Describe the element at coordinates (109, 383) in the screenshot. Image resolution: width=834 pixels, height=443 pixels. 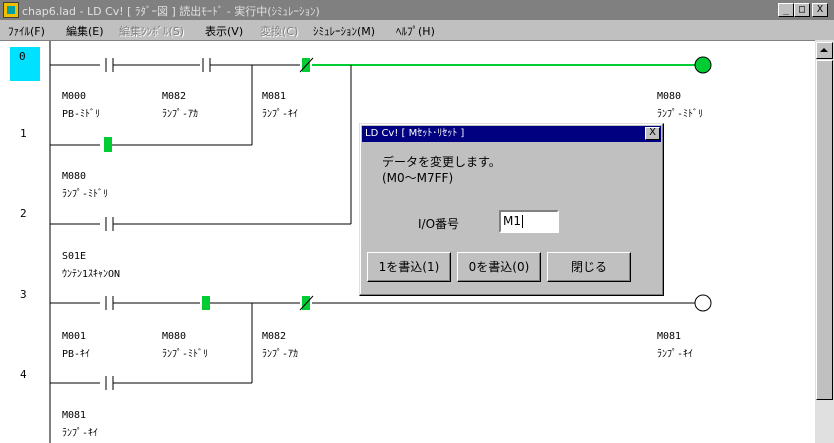
I see `contact-m081-hold` at that location.